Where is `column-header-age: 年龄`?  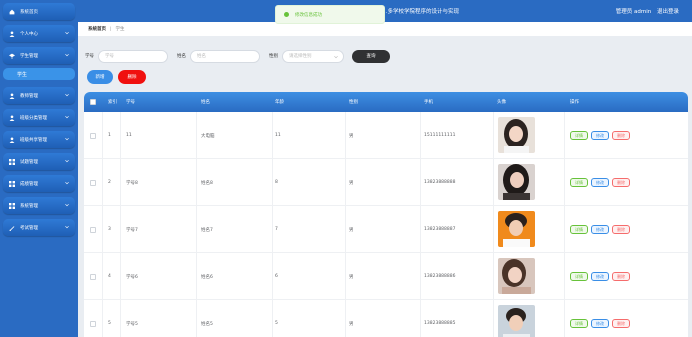
column-header-age: 年龄 is located at coordinates (279, 102).